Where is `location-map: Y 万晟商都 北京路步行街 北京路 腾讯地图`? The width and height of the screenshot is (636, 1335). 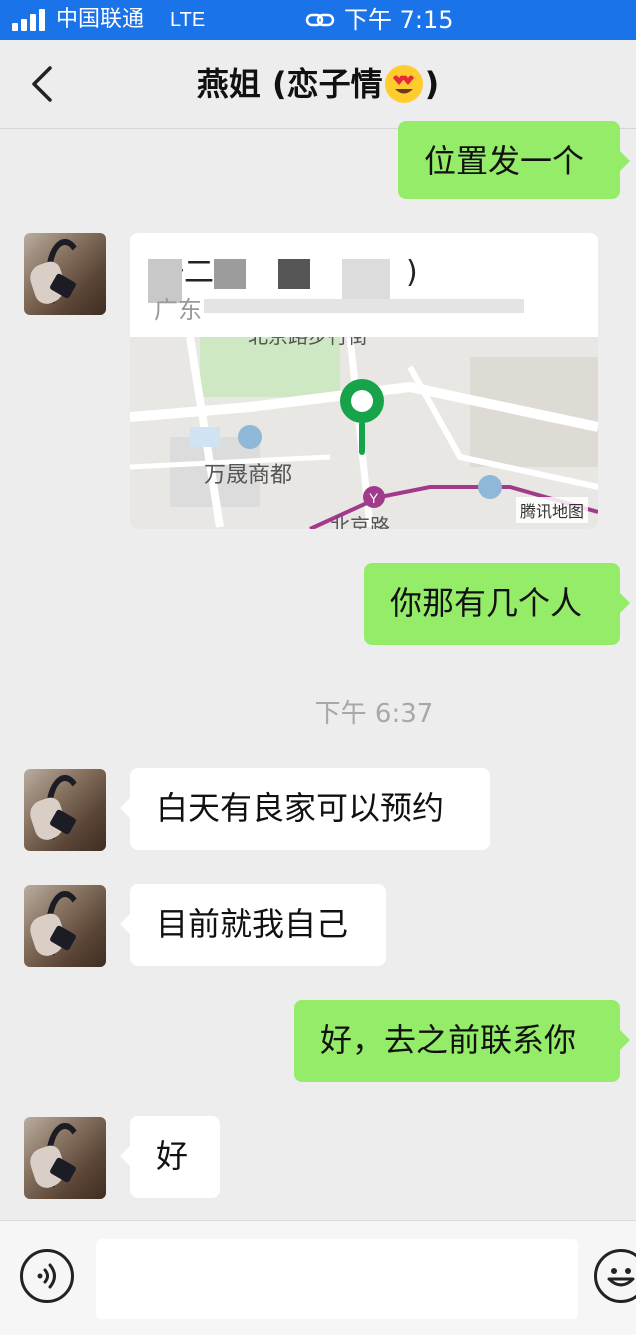
location-map: Y 万晟商都 北京路步行街 北京路 腾讯地图 is located at coordinates (364, 433).